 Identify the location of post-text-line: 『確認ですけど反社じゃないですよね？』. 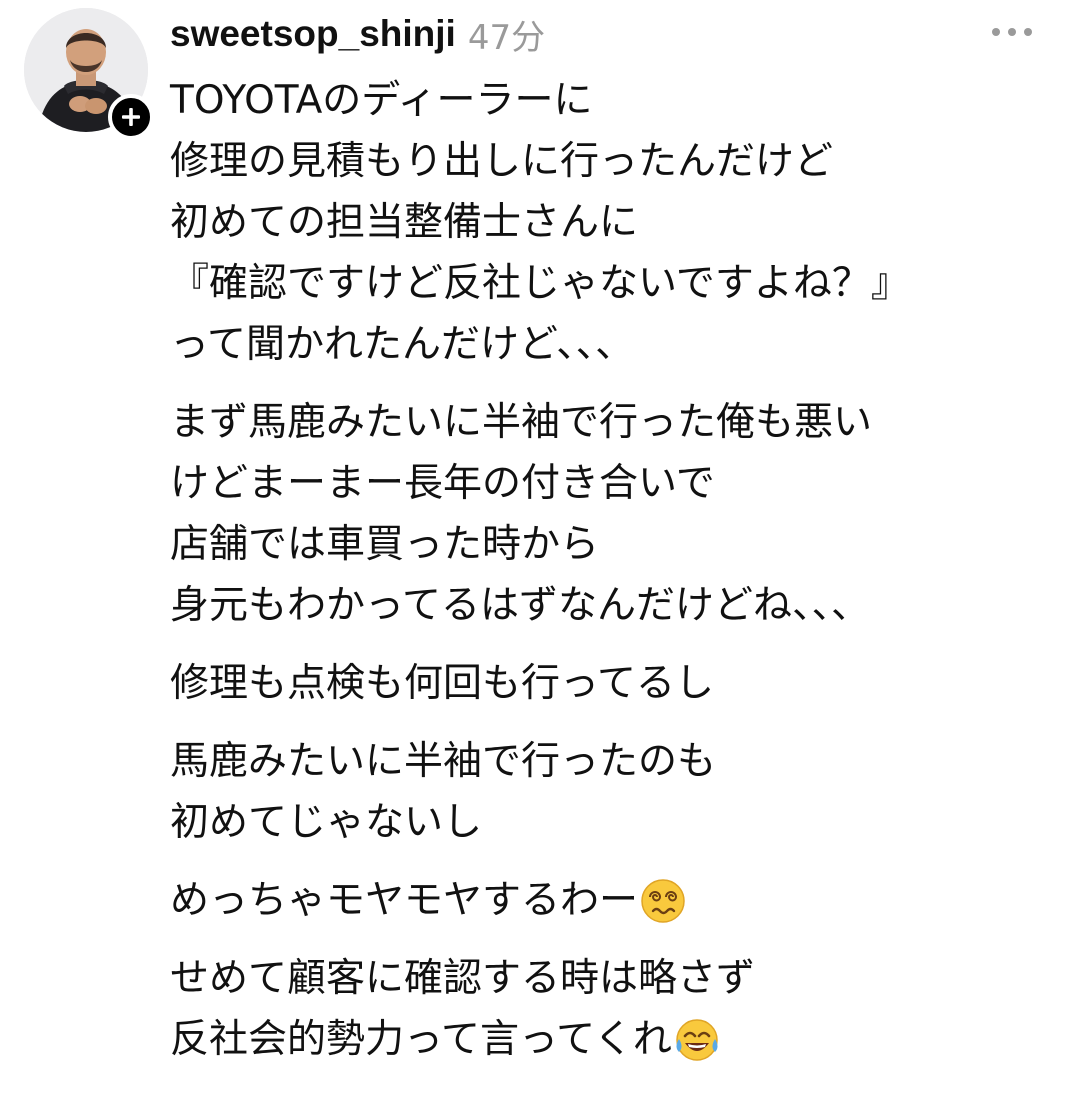
(610, 283).